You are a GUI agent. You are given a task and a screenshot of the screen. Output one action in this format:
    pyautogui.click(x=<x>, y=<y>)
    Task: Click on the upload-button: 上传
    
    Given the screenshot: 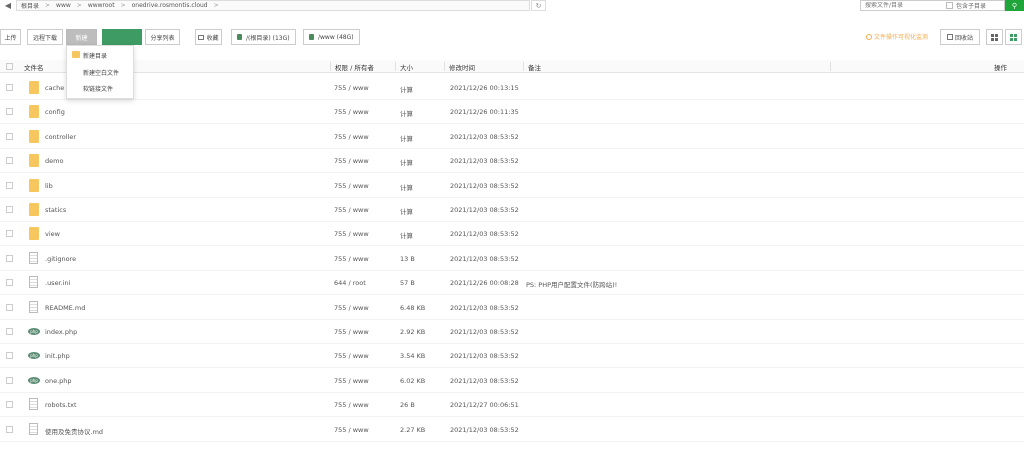 What is the action you would take?
    pyautogui.click(x=10, y=37)
    